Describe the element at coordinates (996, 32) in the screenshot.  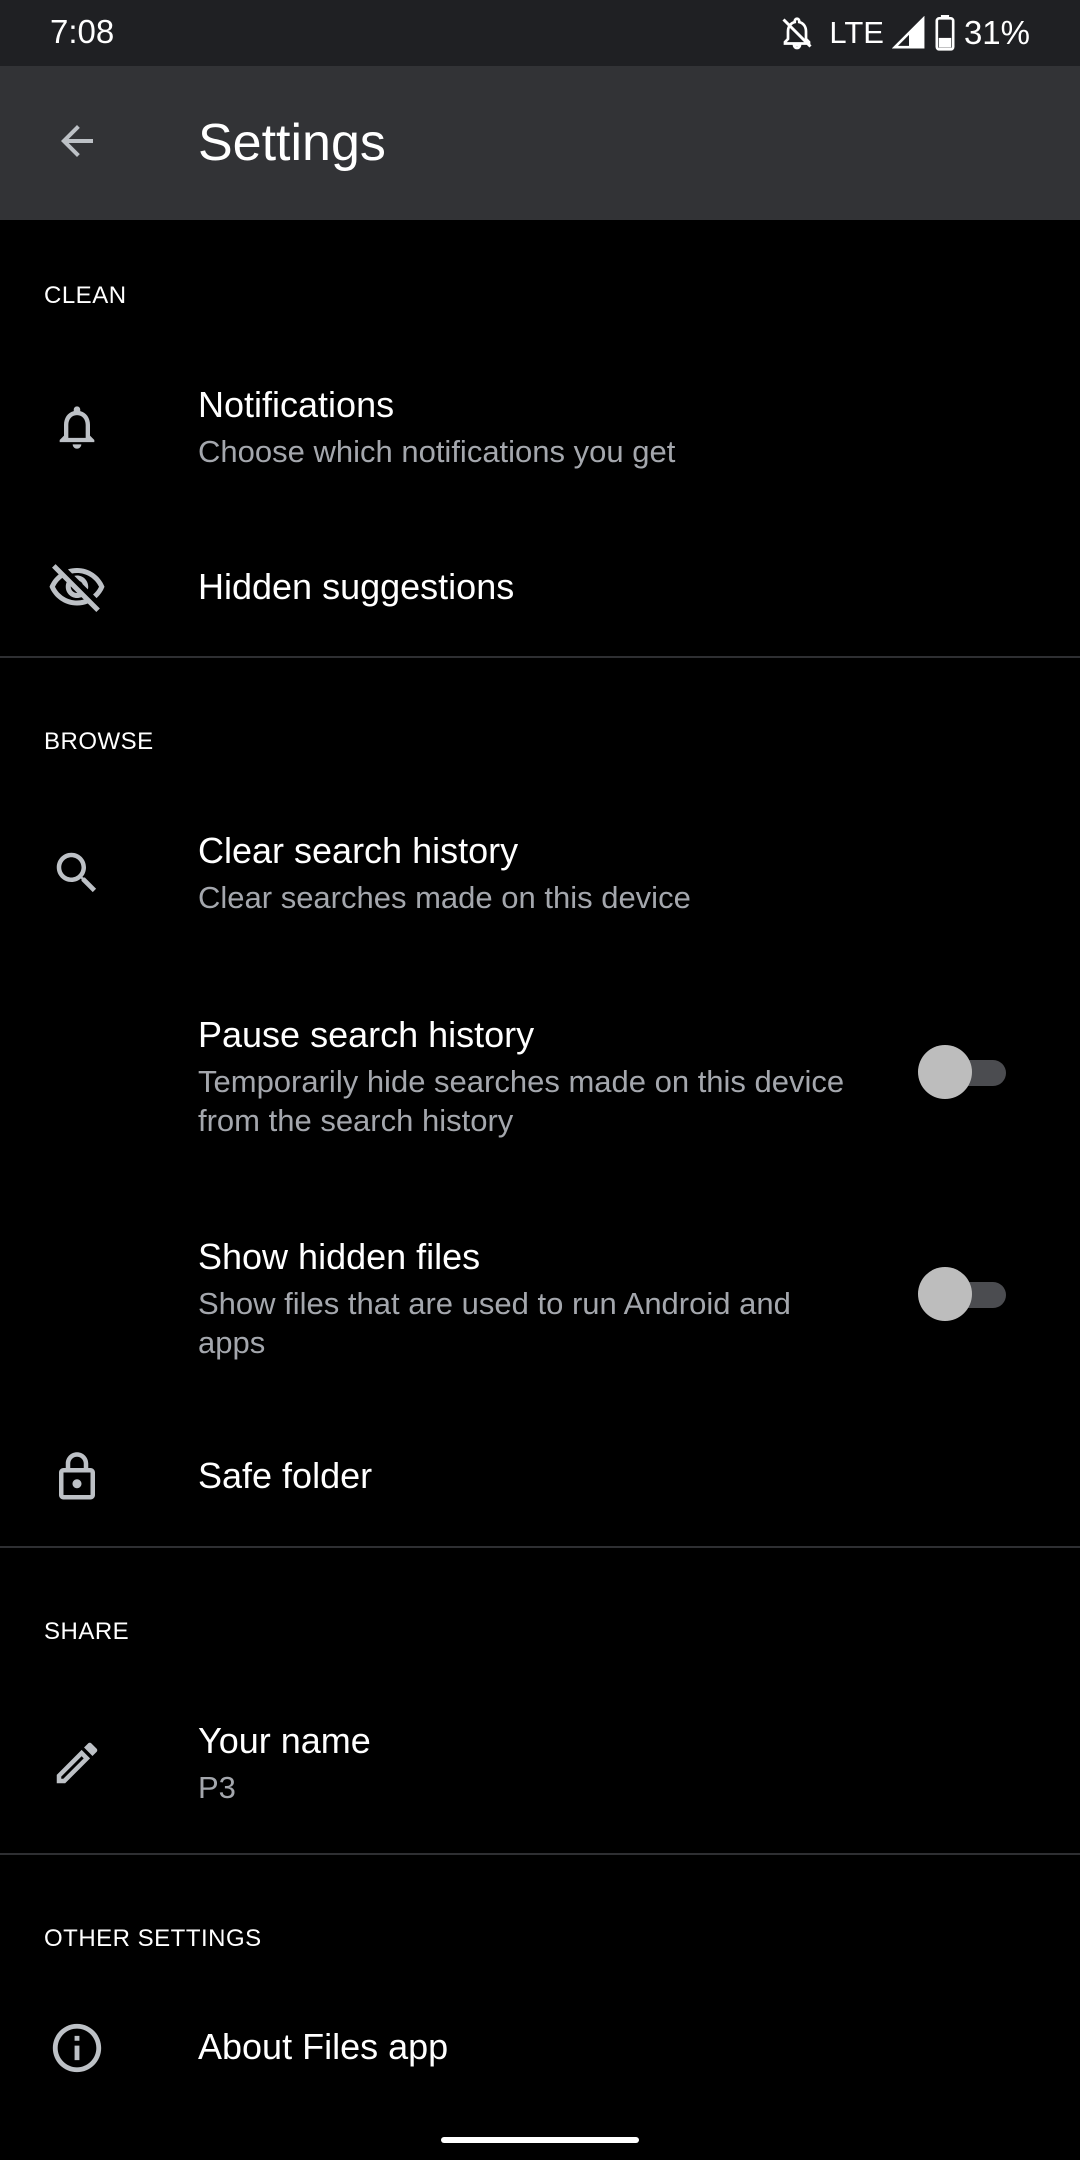
I see `battery-percent: 31%` at that location.